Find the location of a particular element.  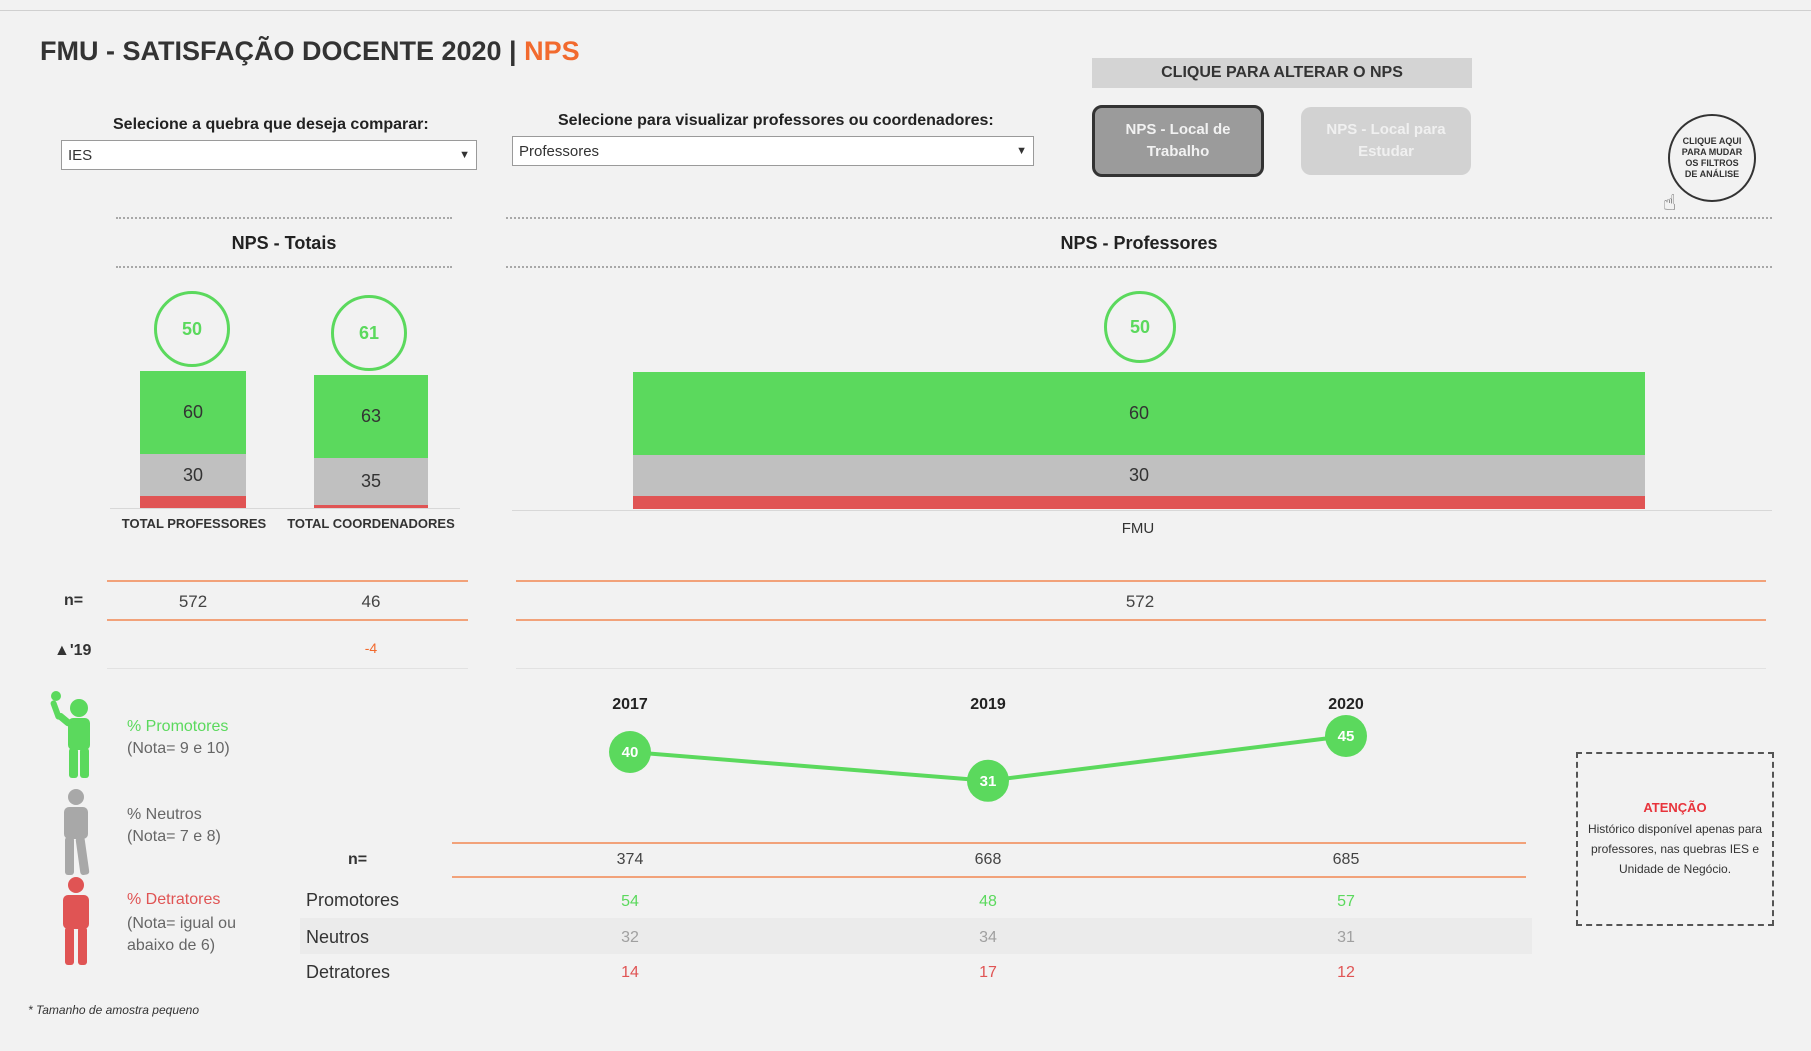

bar-coord-promotores-label: 63 is located at coordinates (371, 416).